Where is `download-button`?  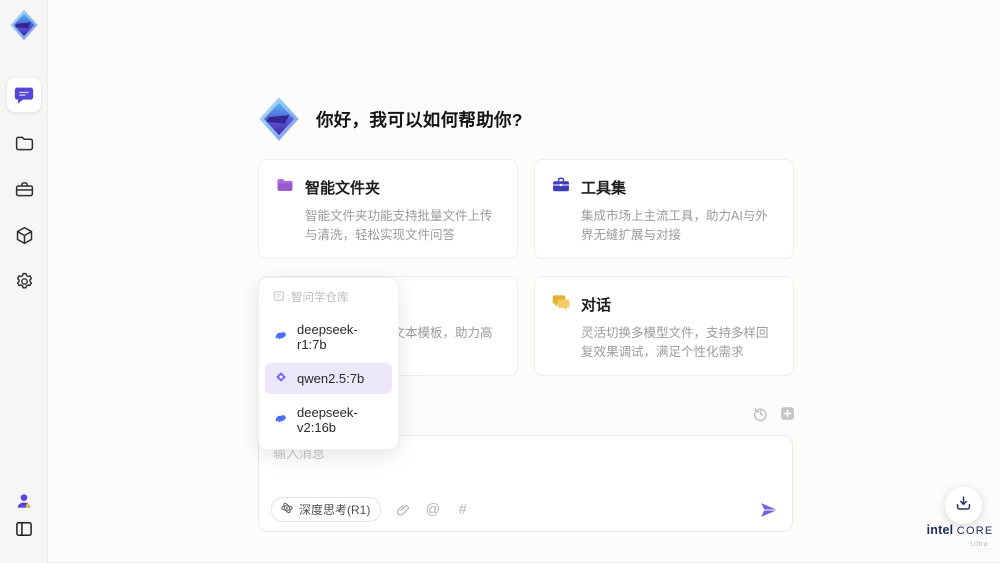 download-button is located at coordinates (963, 505).